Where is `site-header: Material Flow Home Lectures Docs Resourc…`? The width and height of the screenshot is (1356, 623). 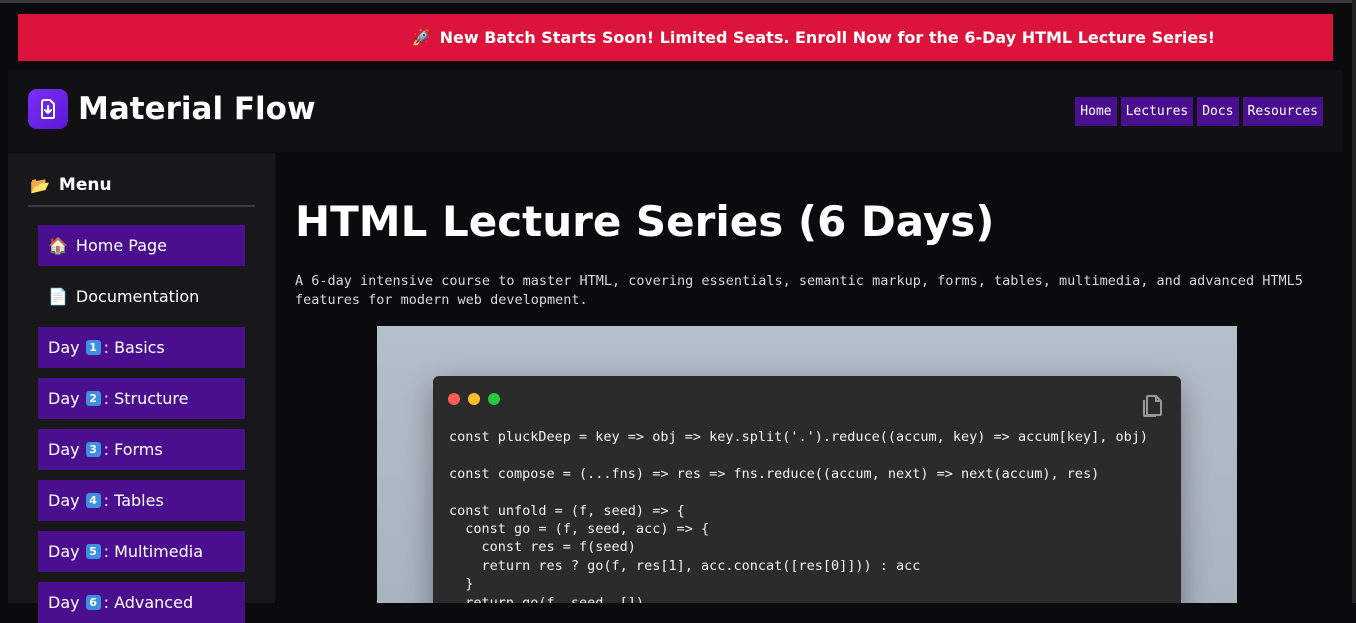
site-header: Material Flow Home Lectures Docs Resourc… is located at coordinates (675, 111).